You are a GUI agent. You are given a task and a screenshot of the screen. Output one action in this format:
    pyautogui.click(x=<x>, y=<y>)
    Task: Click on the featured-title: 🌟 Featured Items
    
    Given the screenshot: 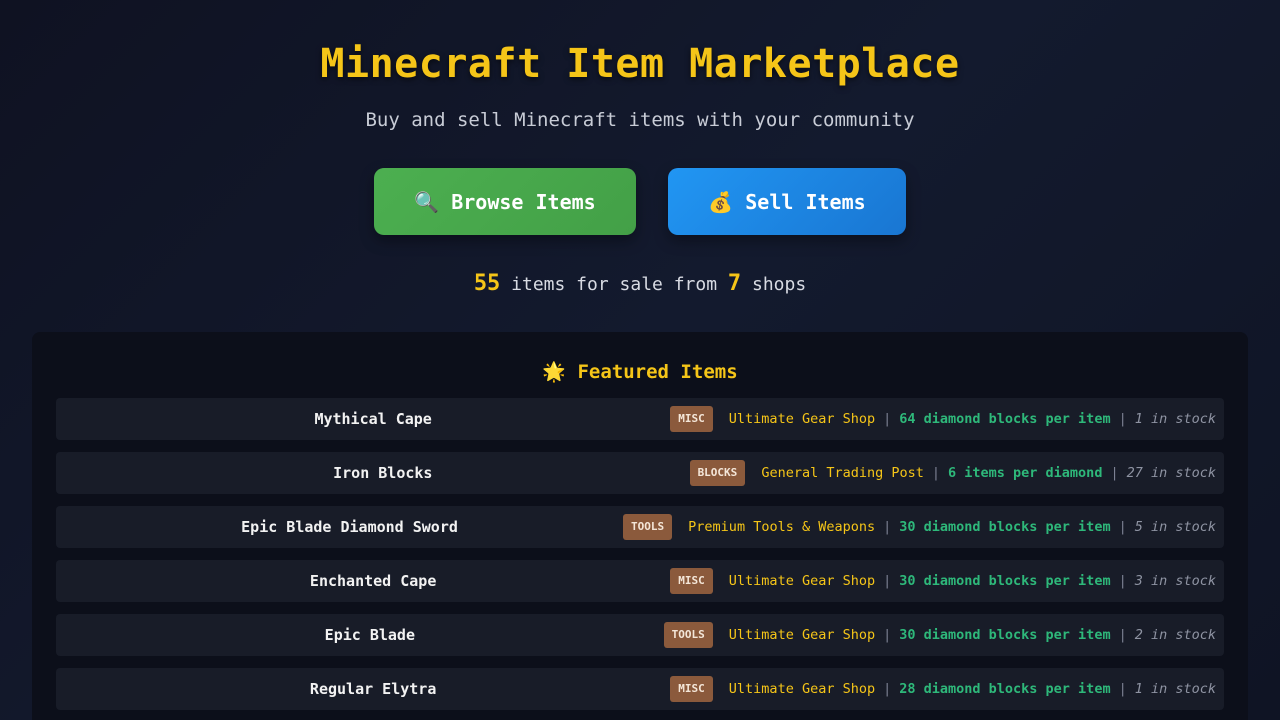 What is the action you would take?
    pyautogui.click(x=640, y=372)
    